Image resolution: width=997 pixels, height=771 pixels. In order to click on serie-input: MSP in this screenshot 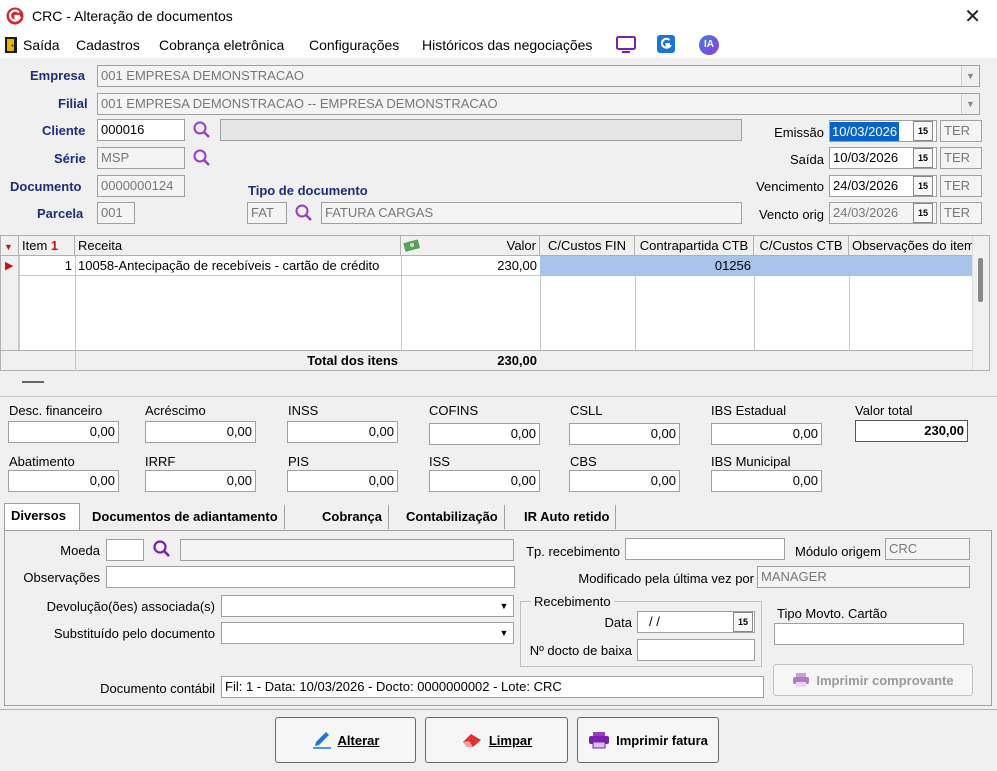, I will do `click(141, 158)`.